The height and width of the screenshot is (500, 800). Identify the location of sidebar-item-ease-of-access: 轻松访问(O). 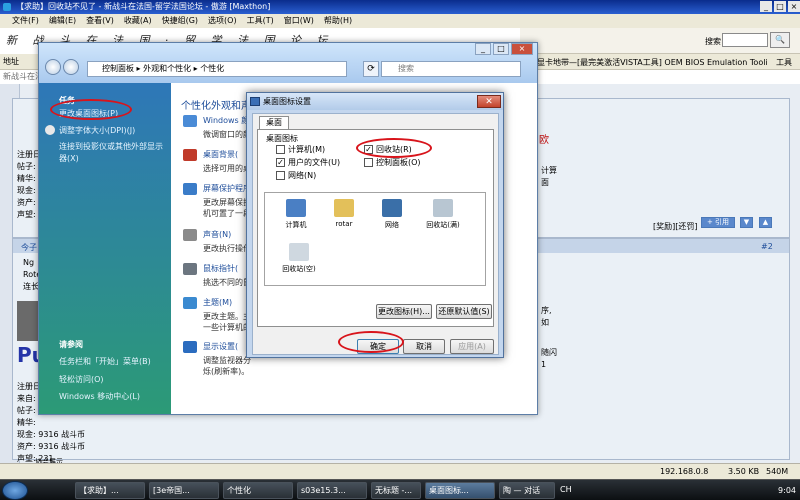
(81, 379).